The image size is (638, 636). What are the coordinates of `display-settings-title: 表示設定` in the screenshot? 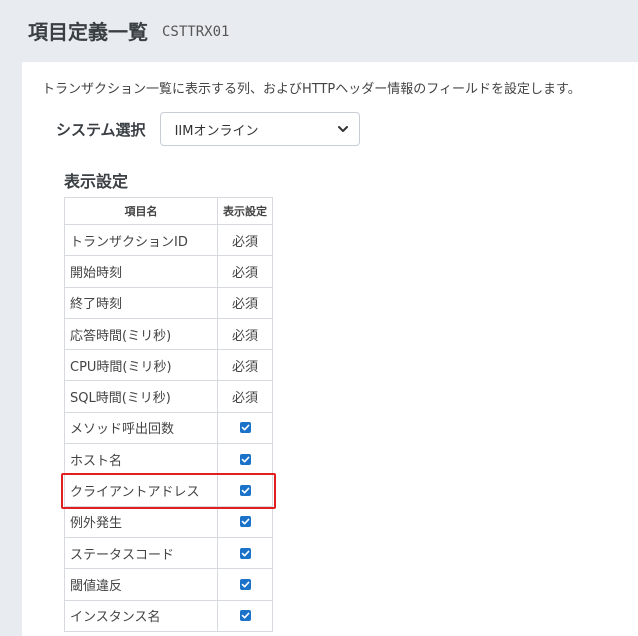 It's located at (96, 181).